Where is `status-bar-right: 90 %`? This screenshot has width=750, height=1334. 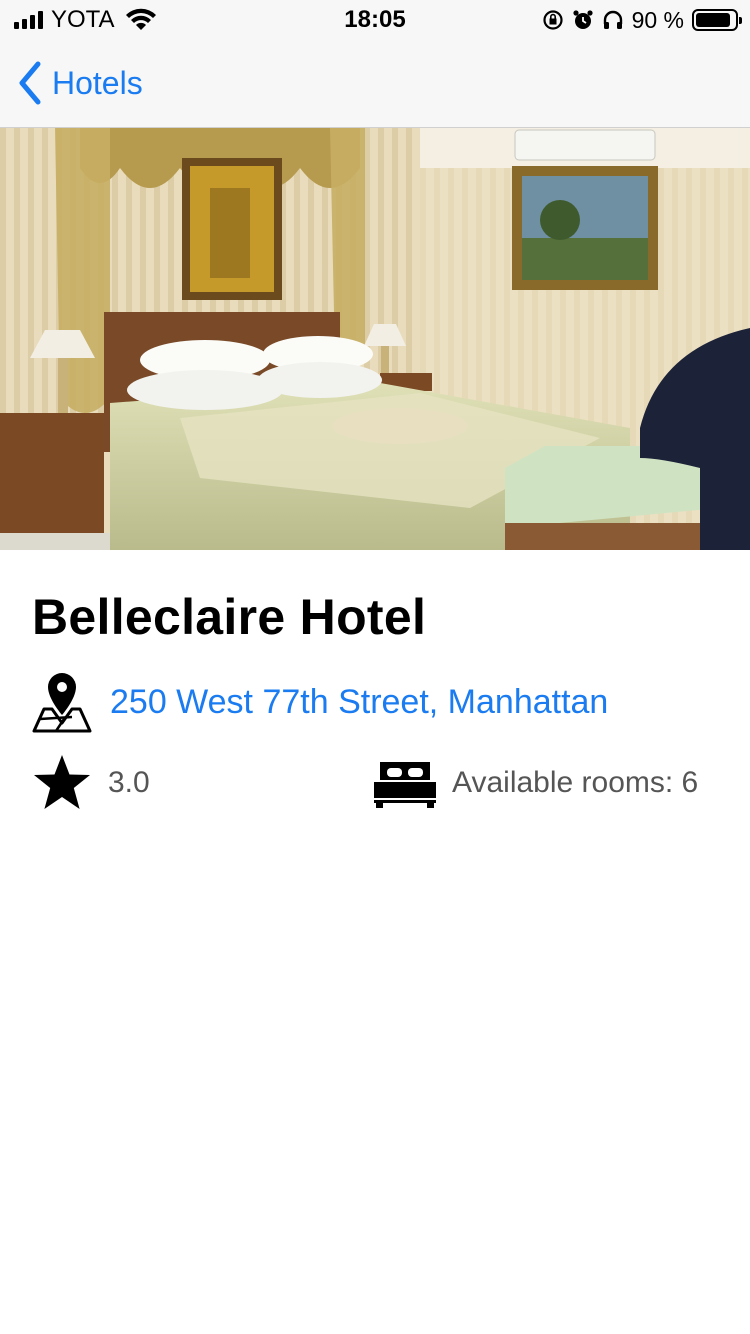 status-bar-right: 90 % is located at coordinates (642, 20).